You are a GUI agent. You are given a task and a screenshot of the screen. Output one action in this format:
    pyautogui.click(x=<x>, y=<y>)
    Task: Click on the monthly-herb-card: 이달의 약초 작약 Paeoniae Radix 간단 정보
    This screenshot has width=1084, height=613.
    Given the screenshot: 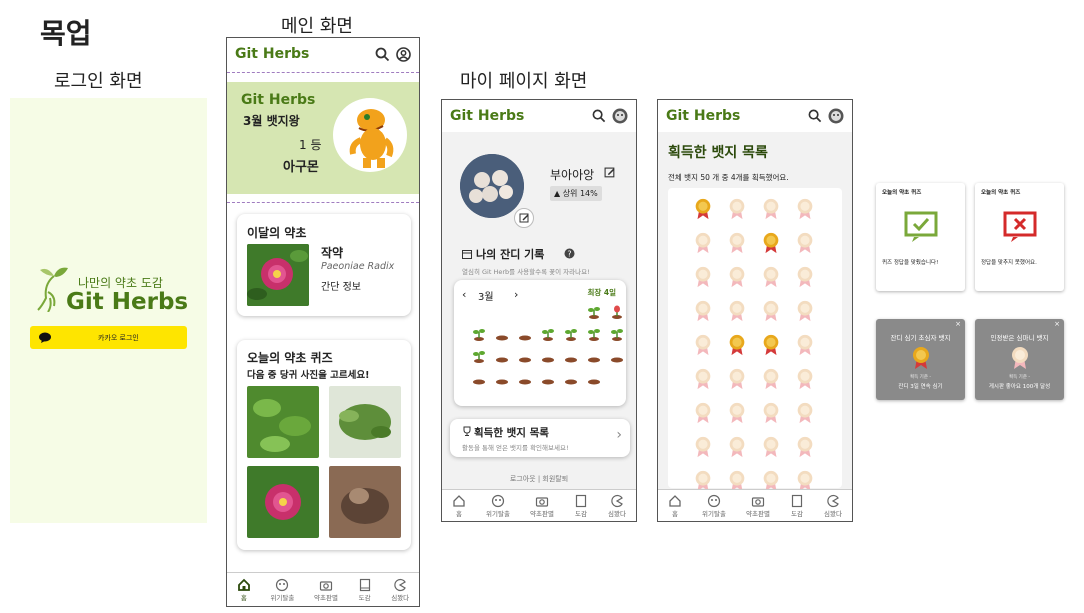 What is the action you would take?
    pyautogui.click(x=324, y=265)
    